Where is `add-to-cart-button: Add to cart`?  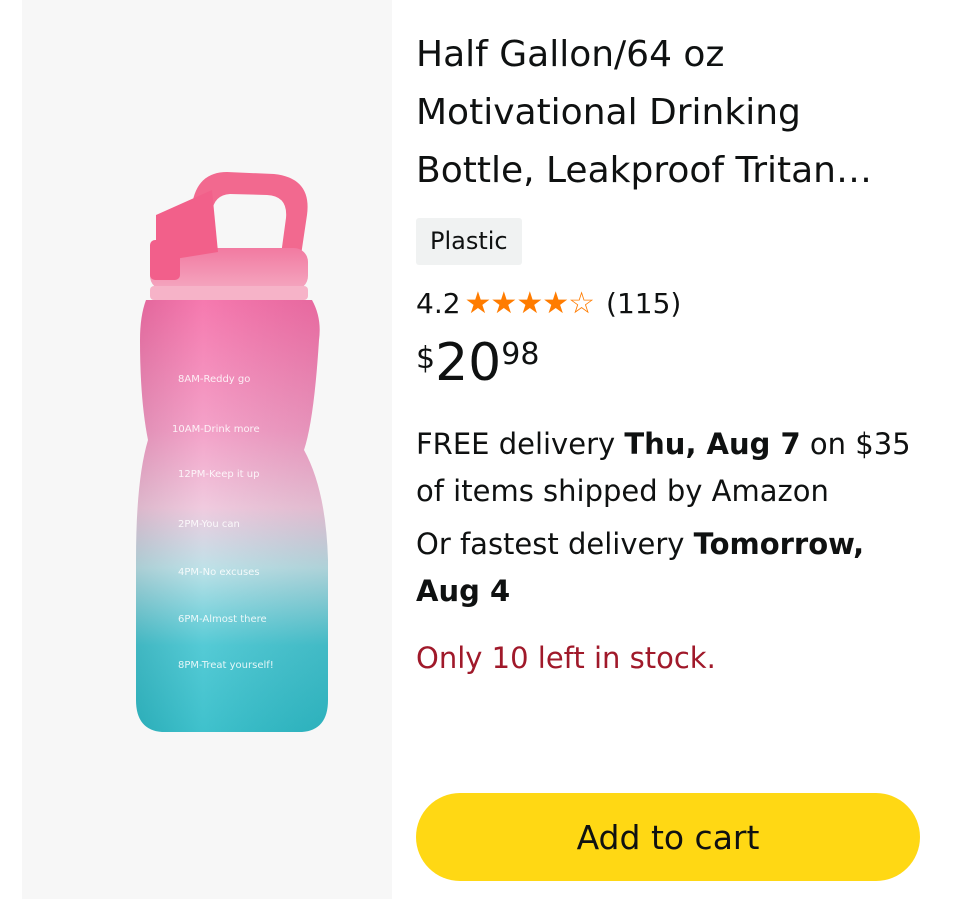 add-to-cart-button: Add to cart is located at coordinates (668, 837).